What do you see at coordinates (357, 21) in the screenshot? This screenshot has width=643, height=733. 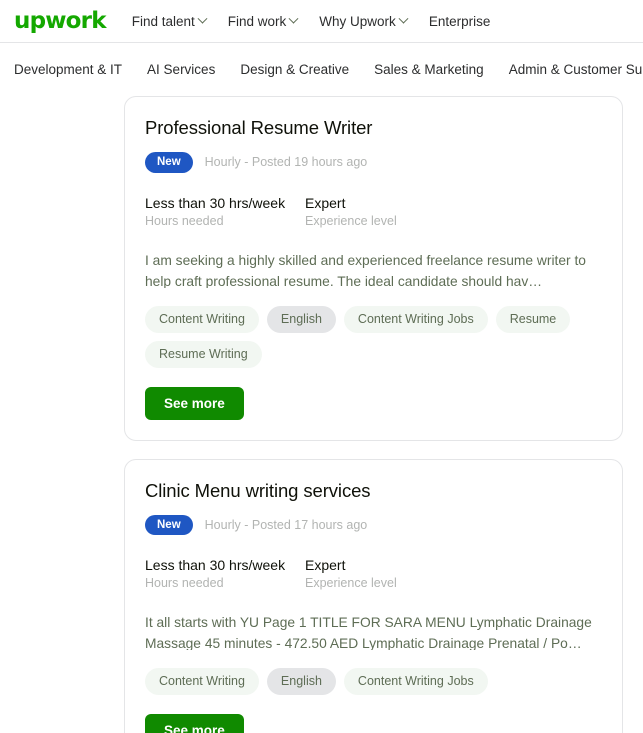 I see `nav-item-why-upwork-label: Why Upwork` at bounding box center [357, 21].